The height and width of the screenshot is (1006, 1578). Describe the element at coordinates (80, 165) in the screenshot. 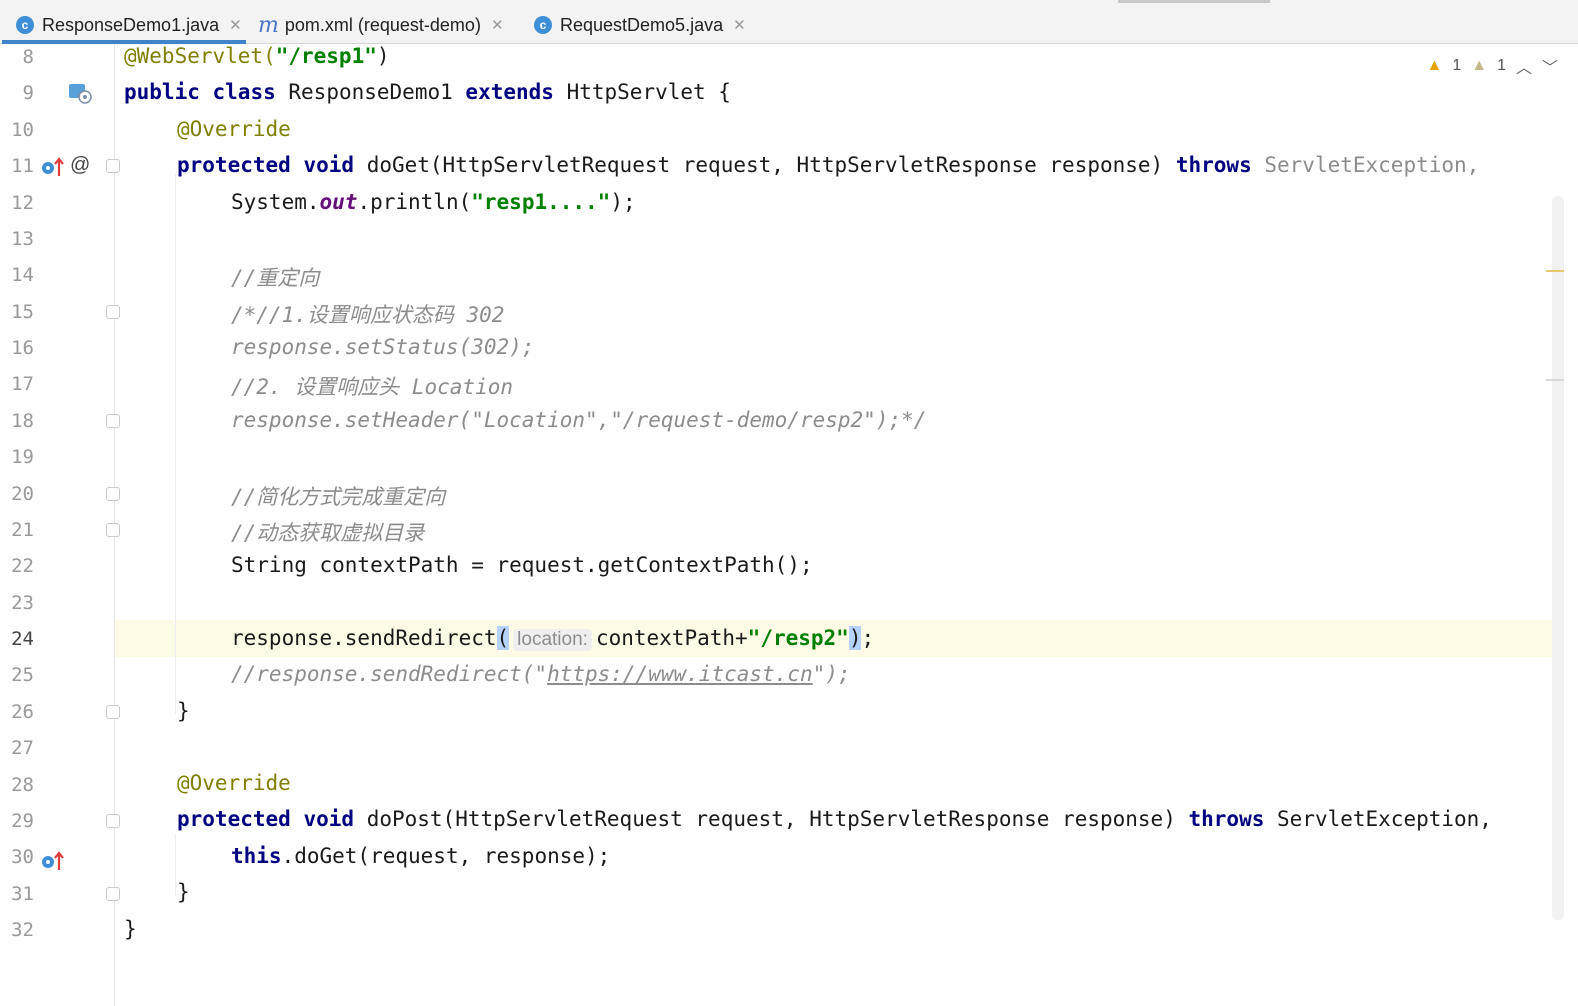

I see `at-mapping-icon: @` at that location.